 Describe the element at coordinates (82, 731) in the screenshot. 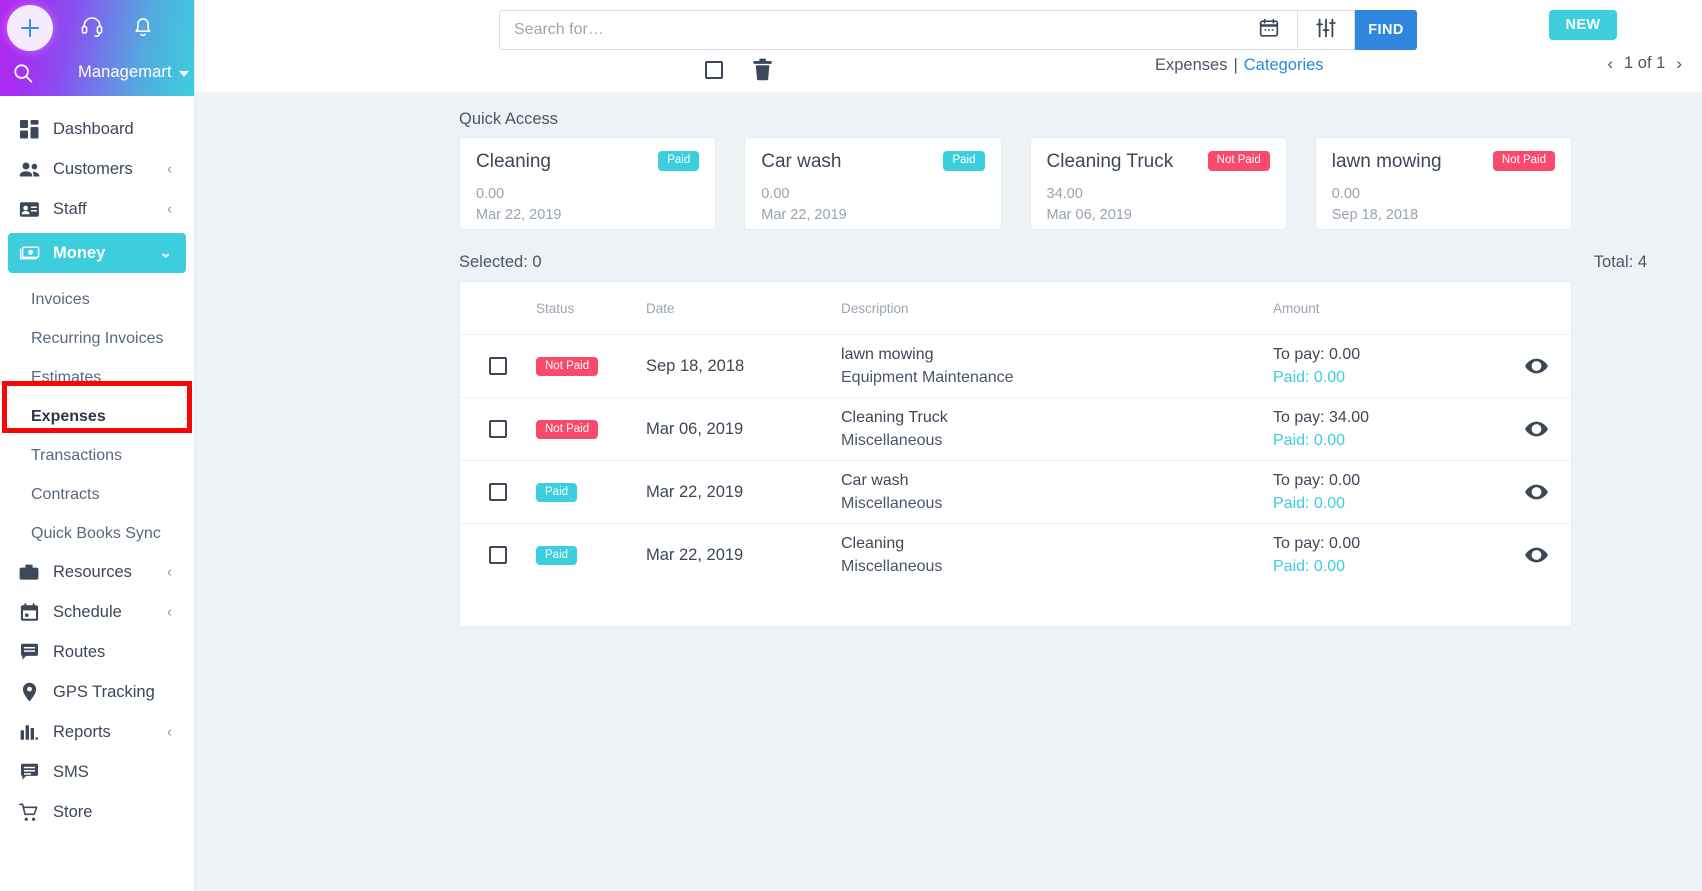

I see `sidebar-item-label: Reports` at that location.